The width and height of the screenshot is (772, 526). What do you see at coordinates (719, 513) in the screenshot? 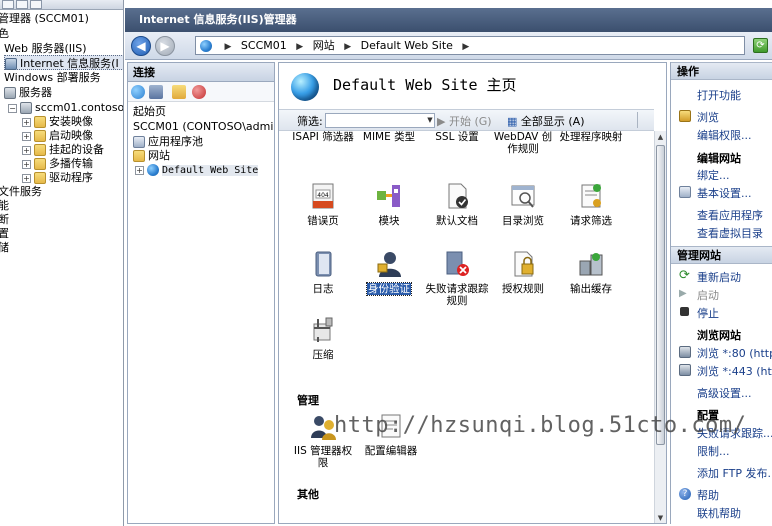
I see `online-help-link: 联机帮助` at bounding box center [719, 513].